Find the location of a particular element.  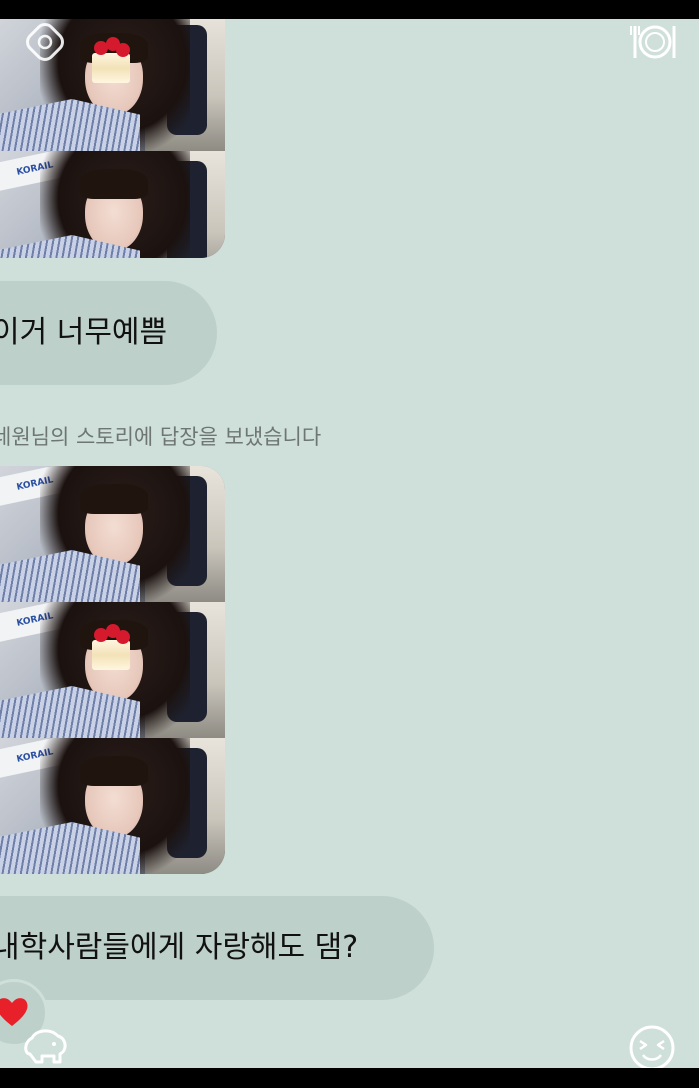

message-bubble: 이거 너무예쁨 is located at coordinates (108, 333).